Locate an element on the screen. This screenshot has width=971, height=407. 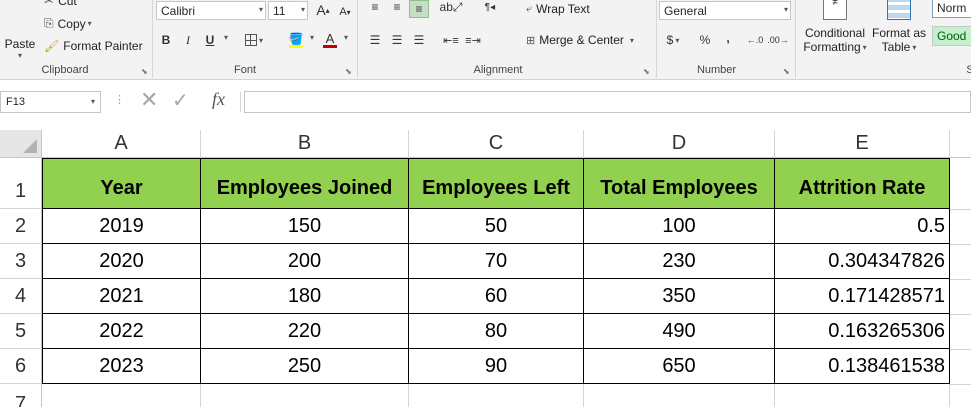
bold-button: B is located at coordinates (166, 40).